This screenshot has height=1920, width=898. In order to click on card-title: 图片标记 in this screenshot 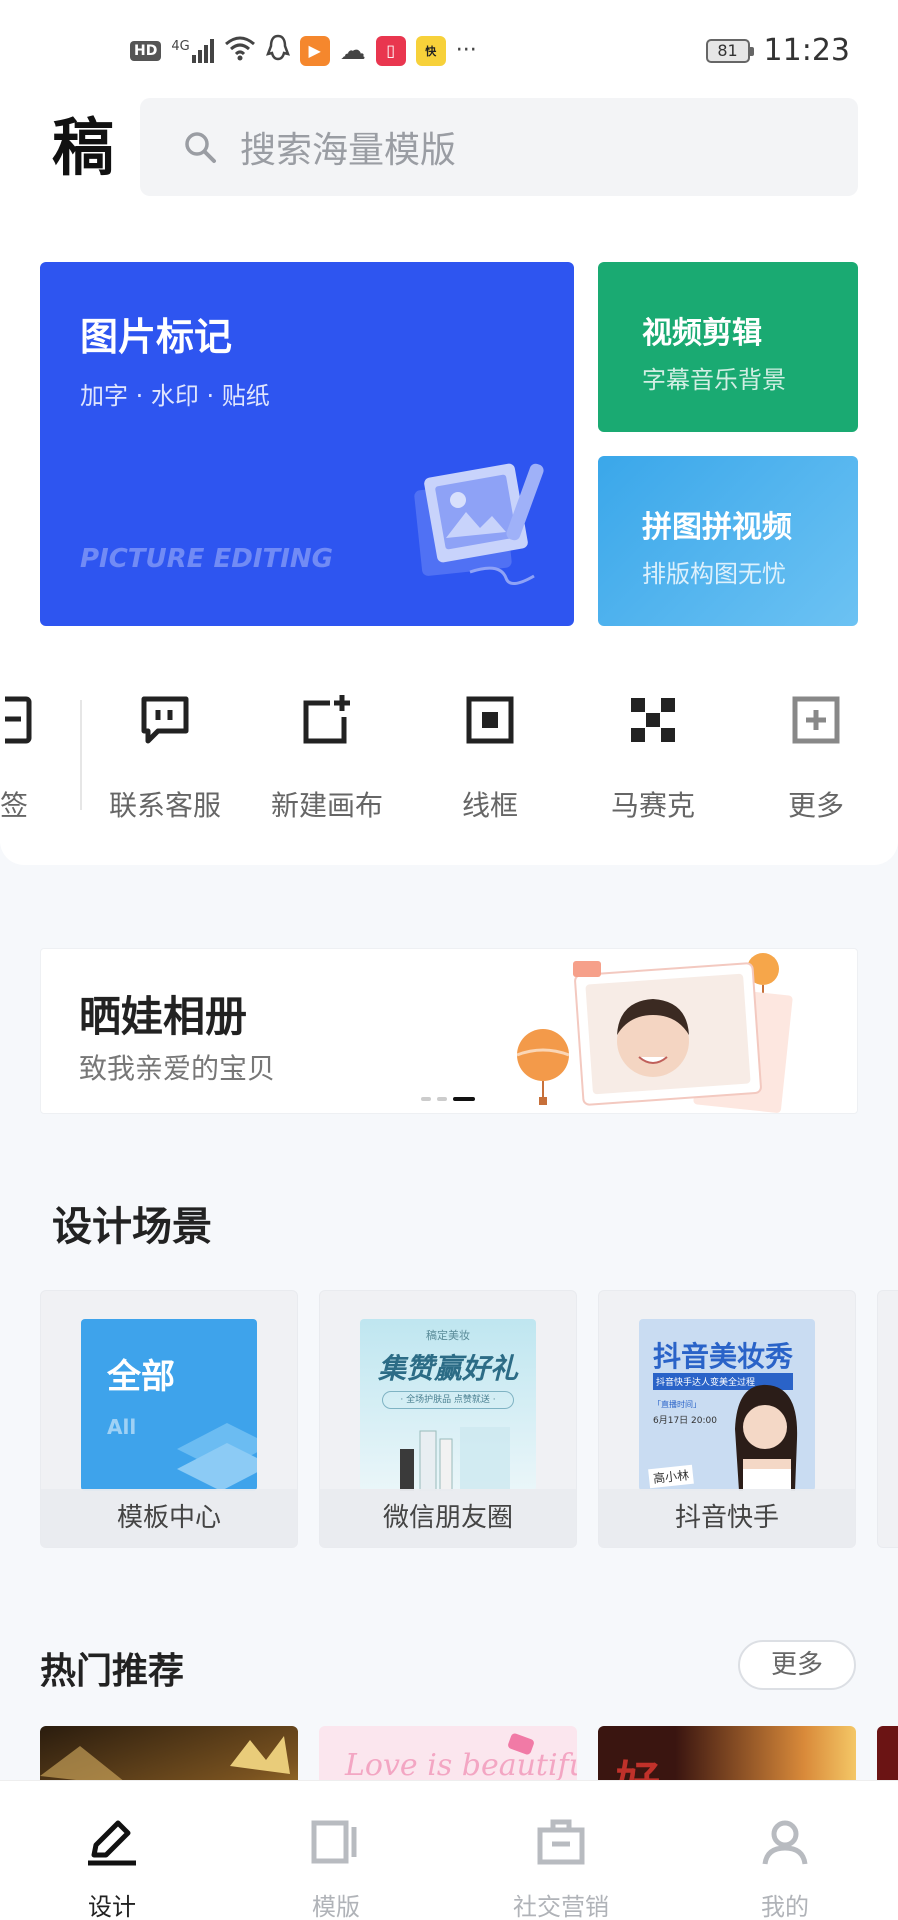, I will do `click(156, 337)`.